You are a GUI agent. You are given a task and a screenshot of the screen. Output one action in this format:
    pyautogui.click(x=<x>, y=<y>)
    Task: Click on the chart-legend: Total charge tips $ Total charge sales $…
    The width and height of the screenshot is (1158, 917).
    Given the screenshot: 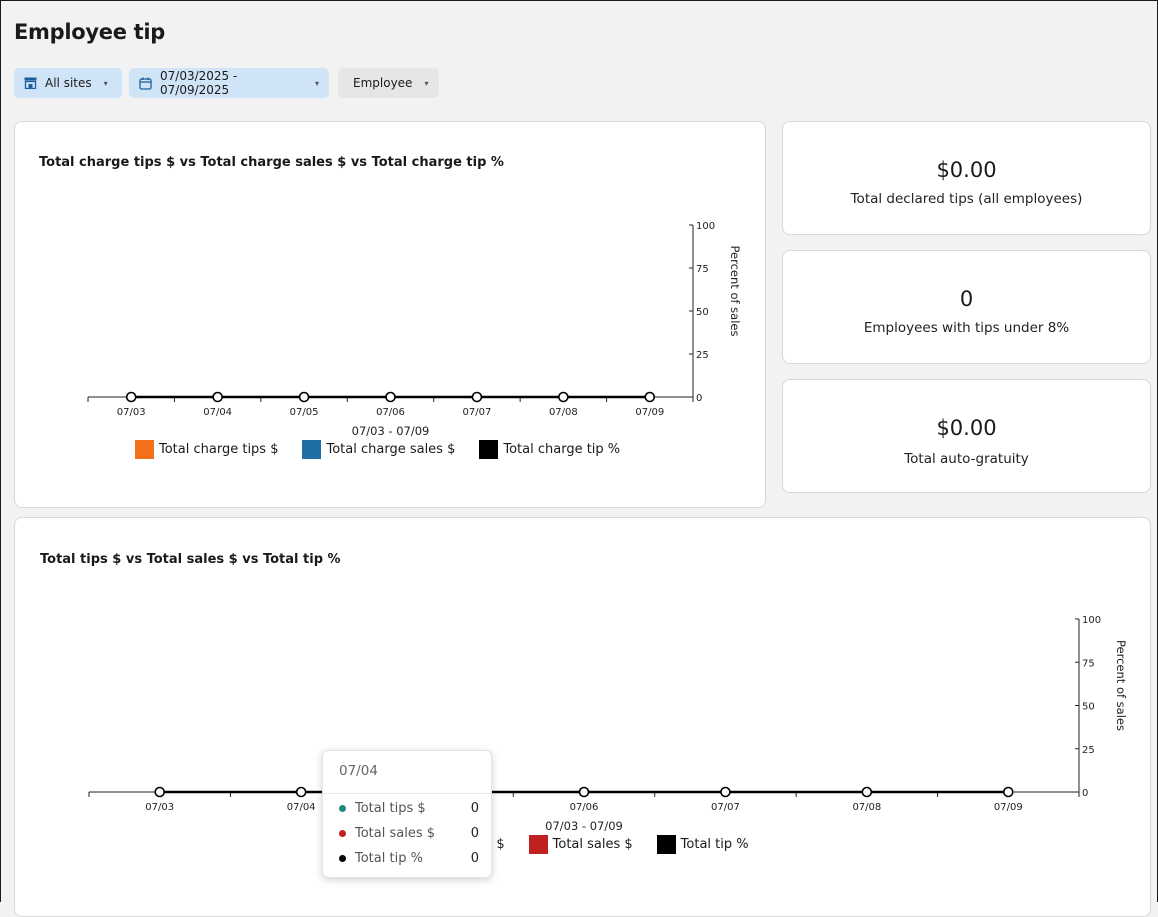 What is the action you would take?
    pyautogui.click(x=389, y=449)
    